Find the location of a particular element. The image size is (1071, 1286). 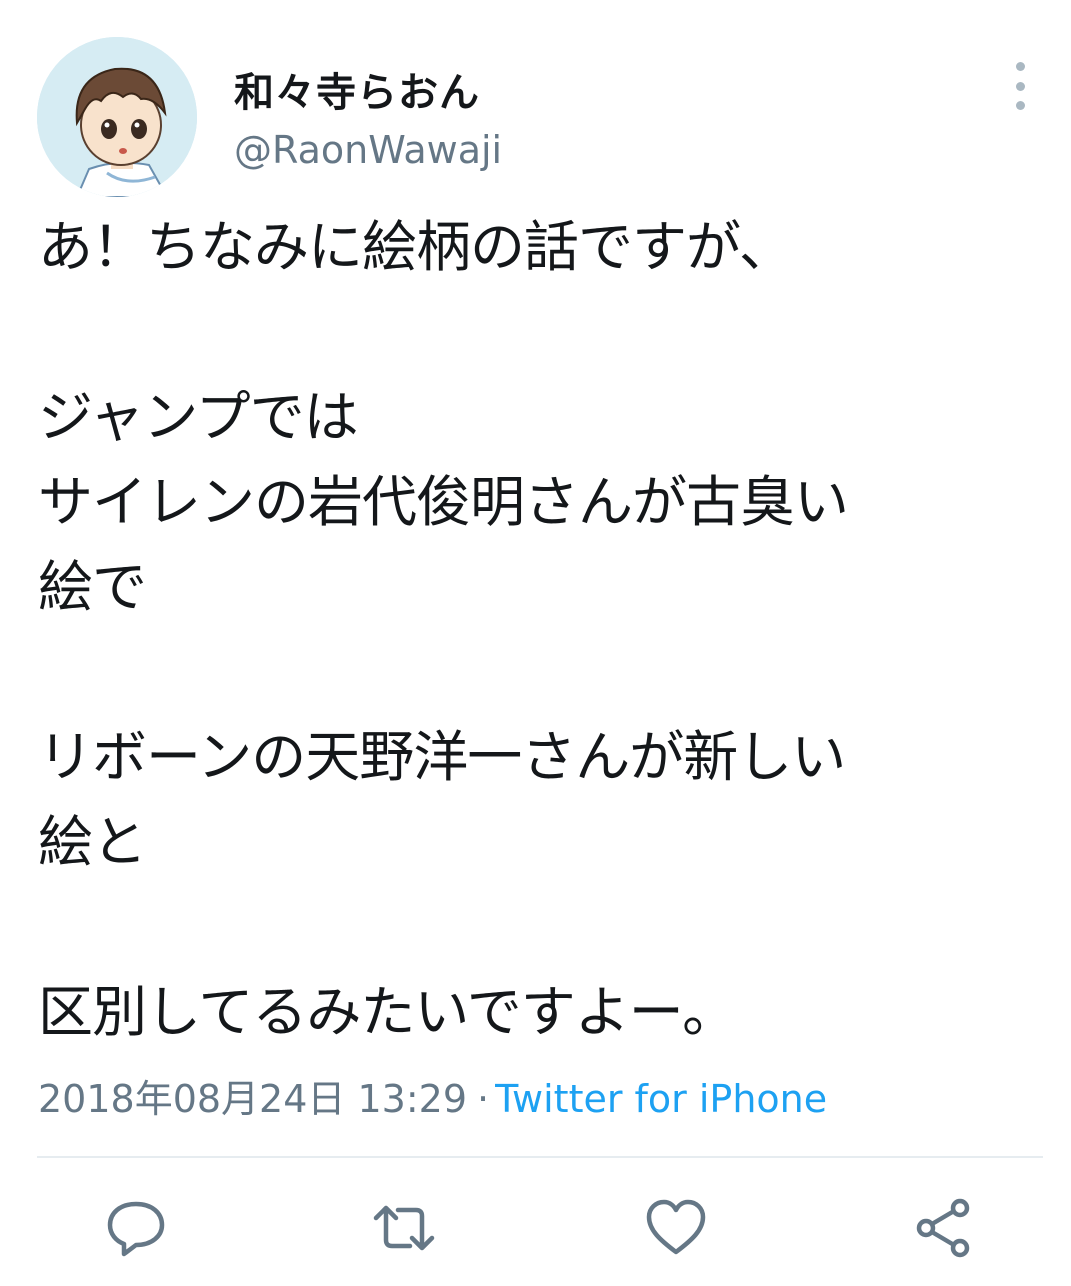

like-button is located at coordinates (676, 1228).